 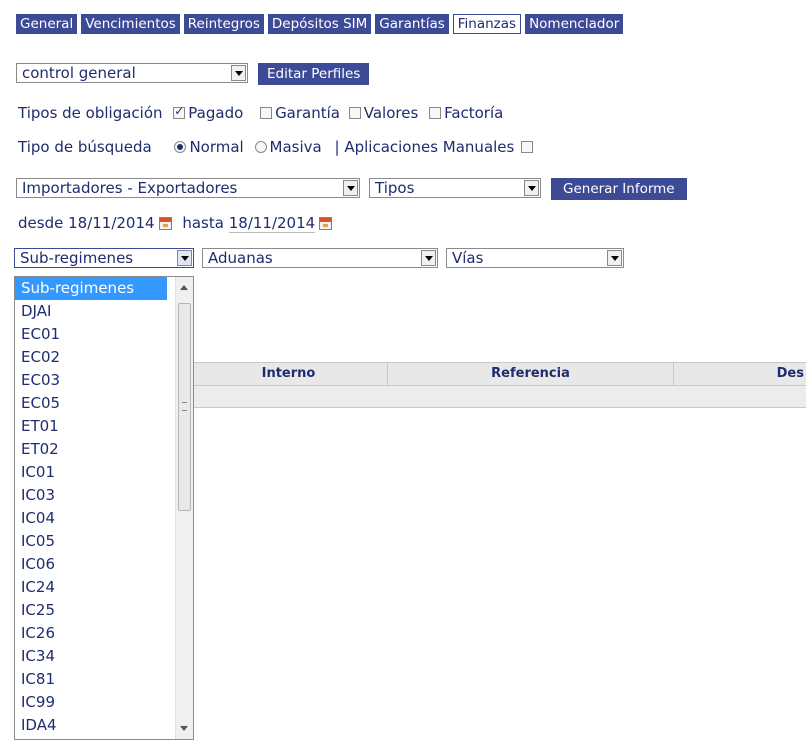 I want to click on normal-option: Normal, so click(x=209, y=147).